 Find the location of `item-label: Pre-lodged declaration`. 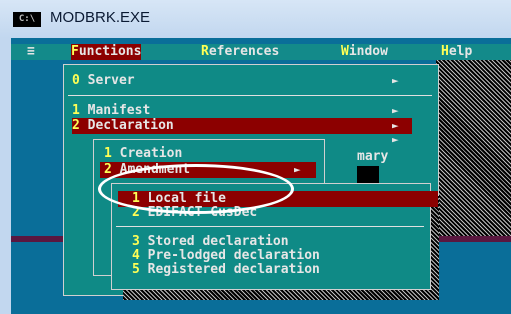

item-label: Pre-lodged declaration is located at coordinates (229, 255).